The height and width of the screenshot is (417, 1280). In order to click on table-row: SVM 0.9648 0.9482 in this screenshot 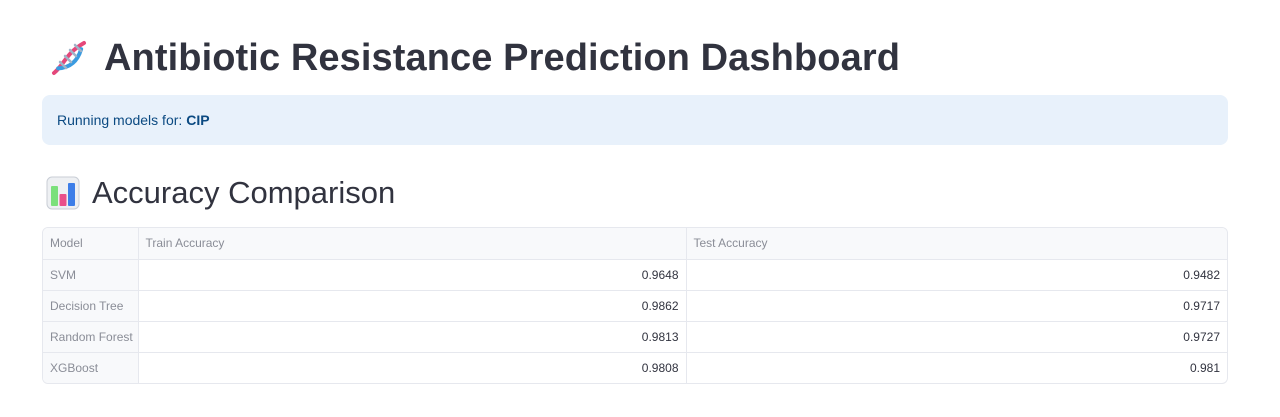, I will do `click(635, 275)`.